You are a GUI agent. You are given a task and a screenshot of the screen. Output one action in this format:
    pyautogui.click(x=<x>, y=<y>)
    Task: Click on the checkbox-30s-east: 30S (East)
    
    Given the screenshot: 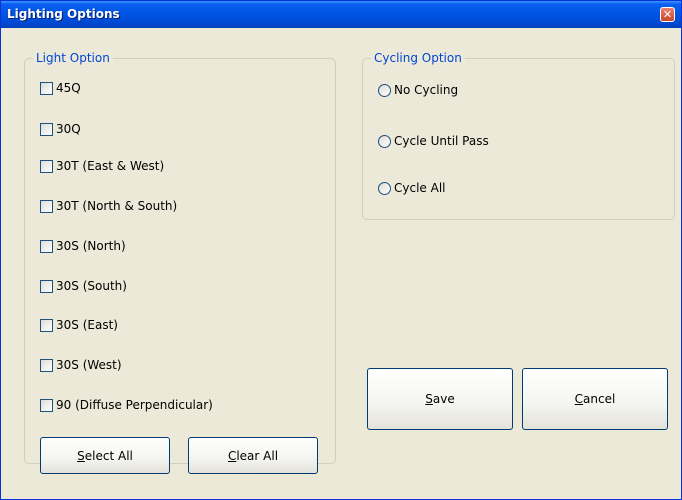 What is the action you would take?
    pyautogui.click(x=79, y=325)
    